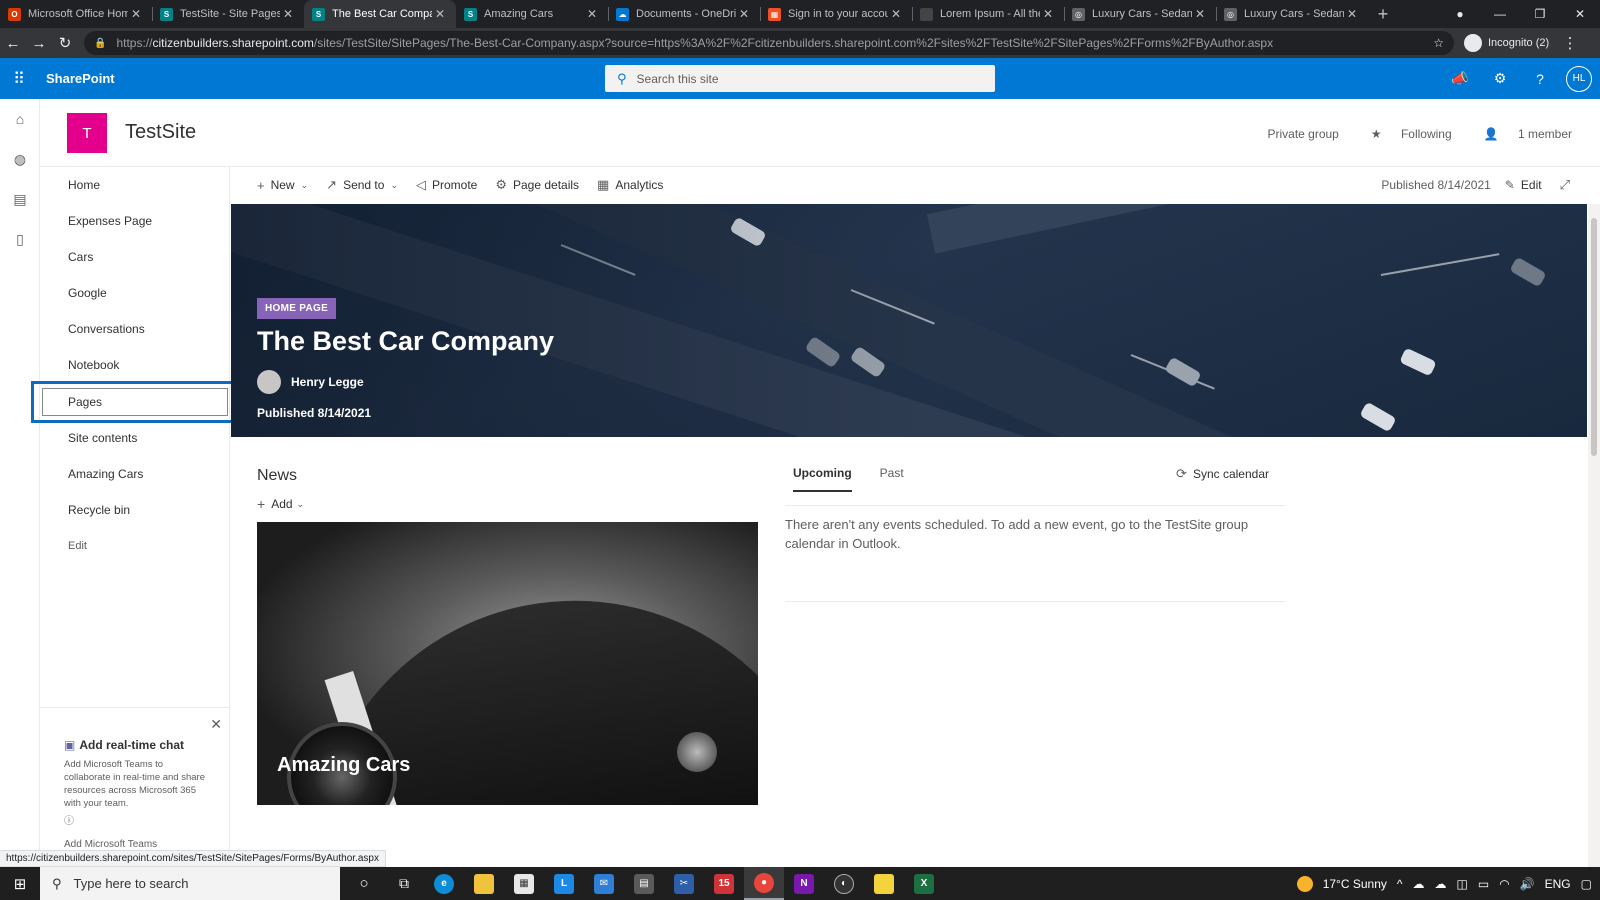 This screenshot has height=900, width=1600. Describe the element at coordinates (20, 199) in the screenshot. I see `news-icon: ▤` at that location.